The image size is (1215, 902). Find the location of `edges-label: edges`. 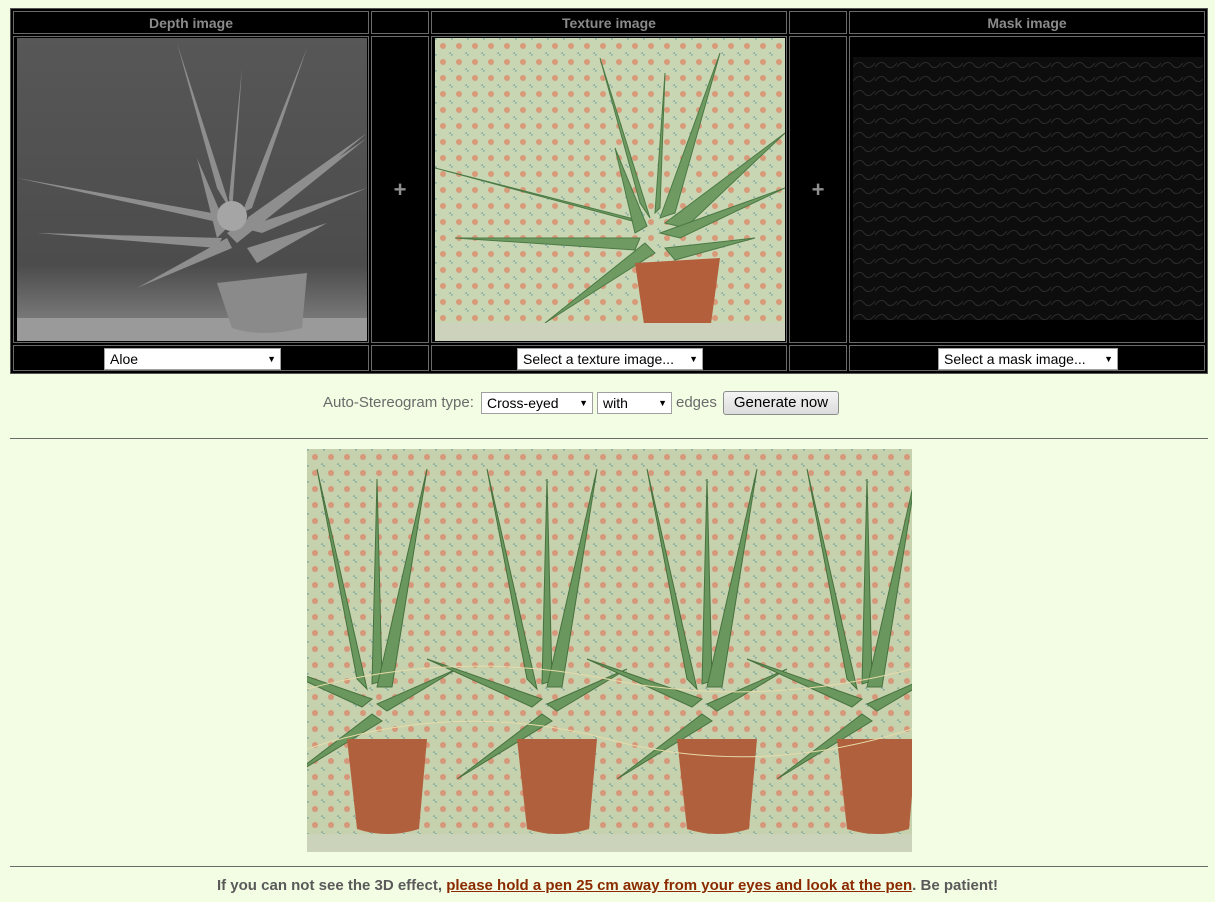

edges-label: edges is located at coordinates (696, 402).